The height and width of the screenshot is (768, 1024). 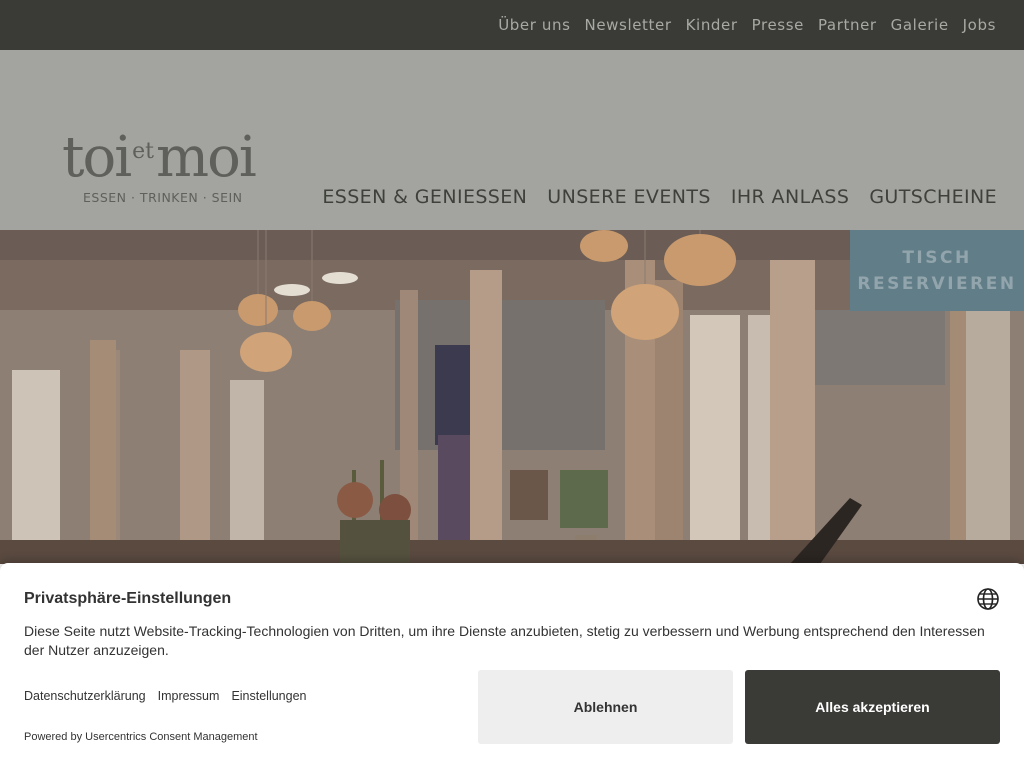 What do you see at coordinates (162, 168) in the screenshot?
I see `site-logo: toietmoi ESSEN · TRINKEN · SEIN` at bounding box center [162, 168].